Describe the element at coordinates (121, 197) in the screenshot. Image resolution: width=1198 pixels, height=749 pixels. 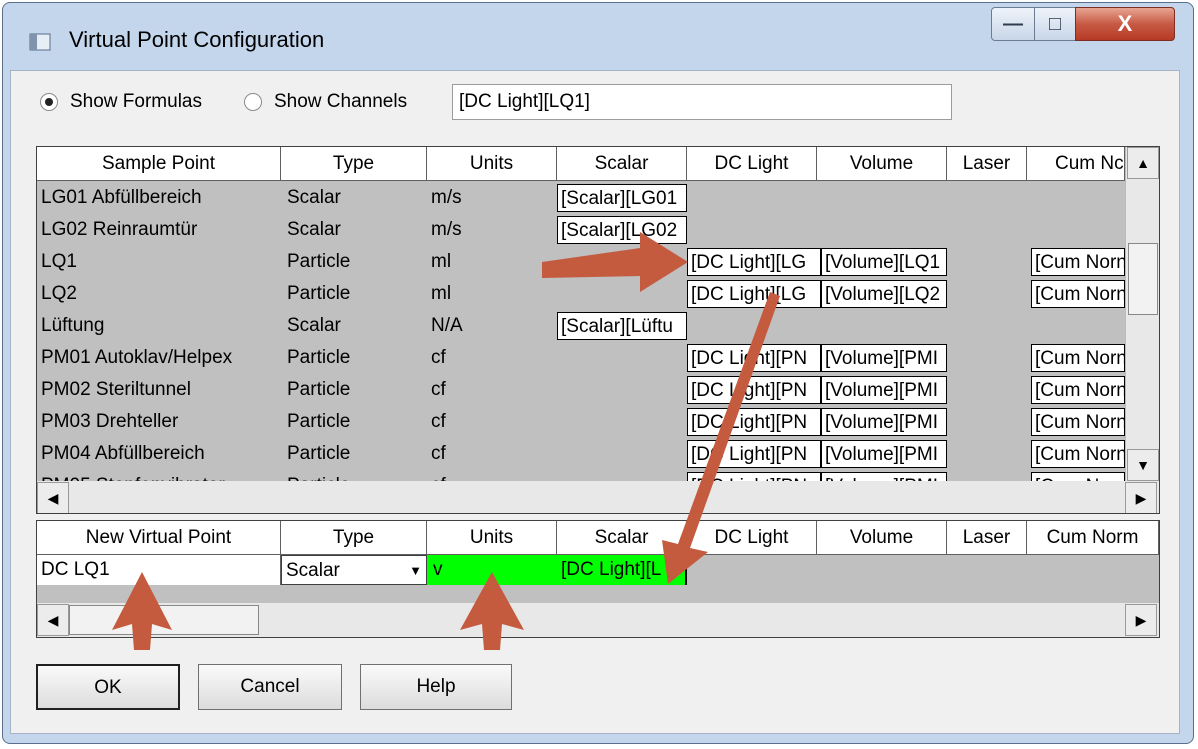
I see `row-sample-point: LG01 Abfüllbereich` at that location.